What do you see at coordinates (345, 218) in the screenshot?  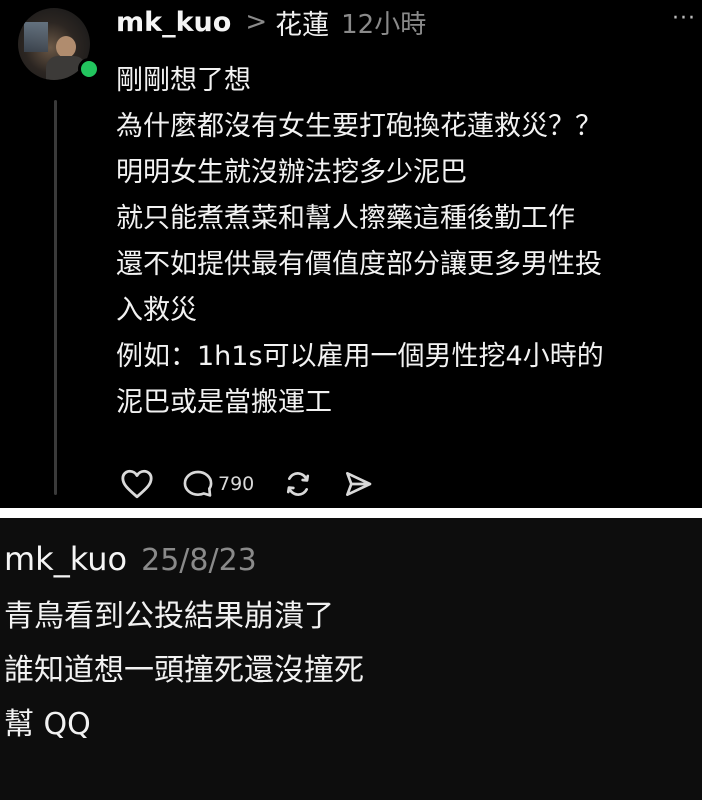 I see `post-body-line: 就只能煮煮菜和幫人擦藥這種後勤工作` at bounding box center [345, 218].